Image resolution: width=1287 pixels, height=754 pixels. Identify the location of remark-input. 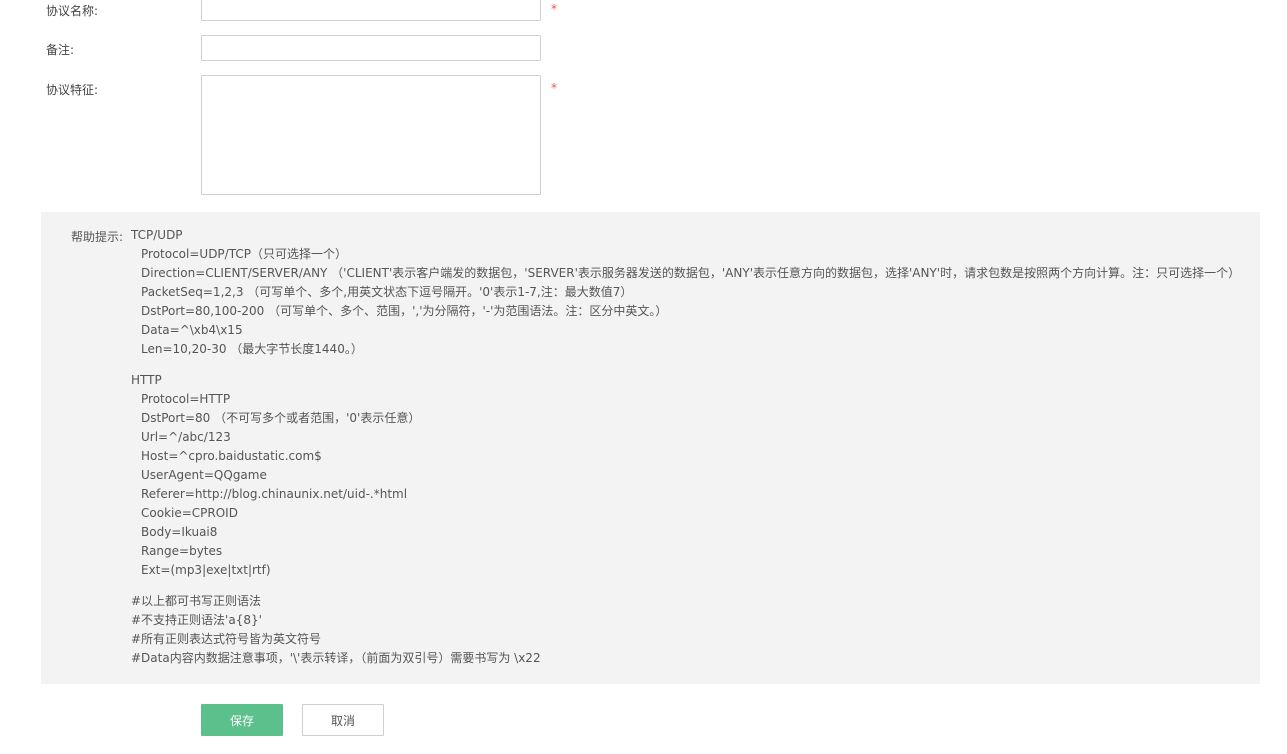
(371, 48).